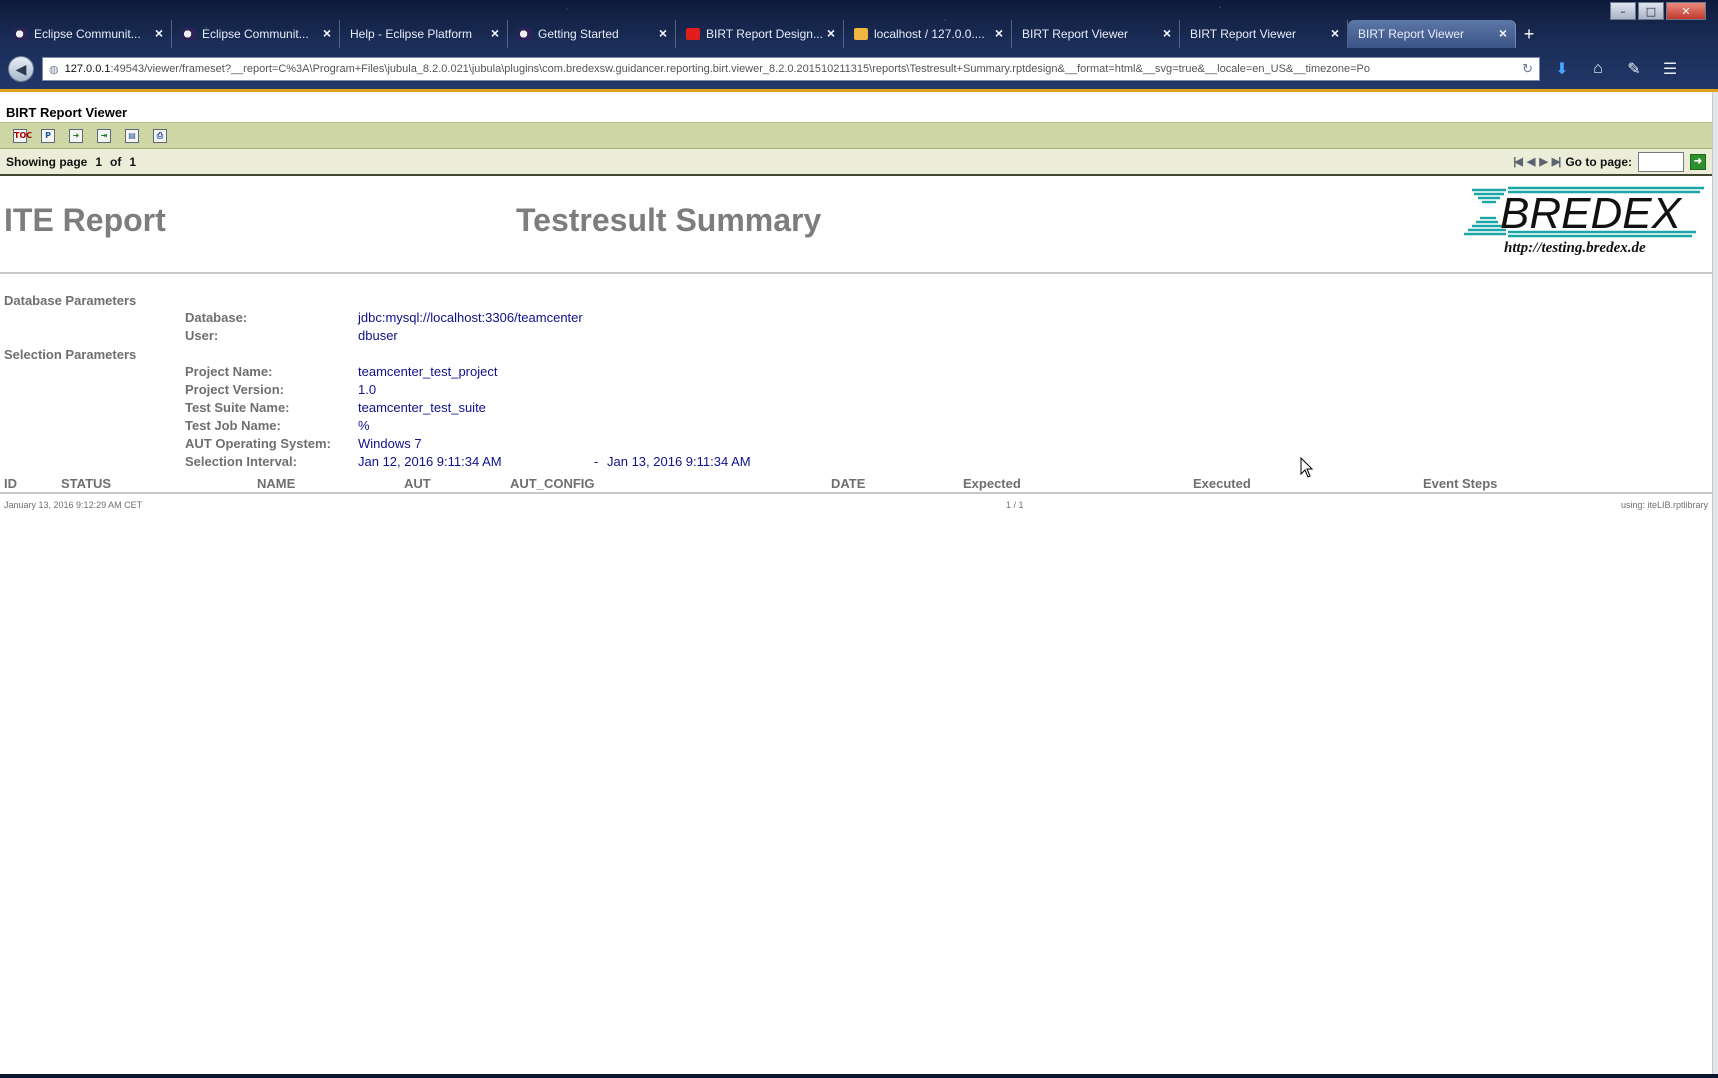  I want to click on toc-icon: TOC, so click(21, 136).